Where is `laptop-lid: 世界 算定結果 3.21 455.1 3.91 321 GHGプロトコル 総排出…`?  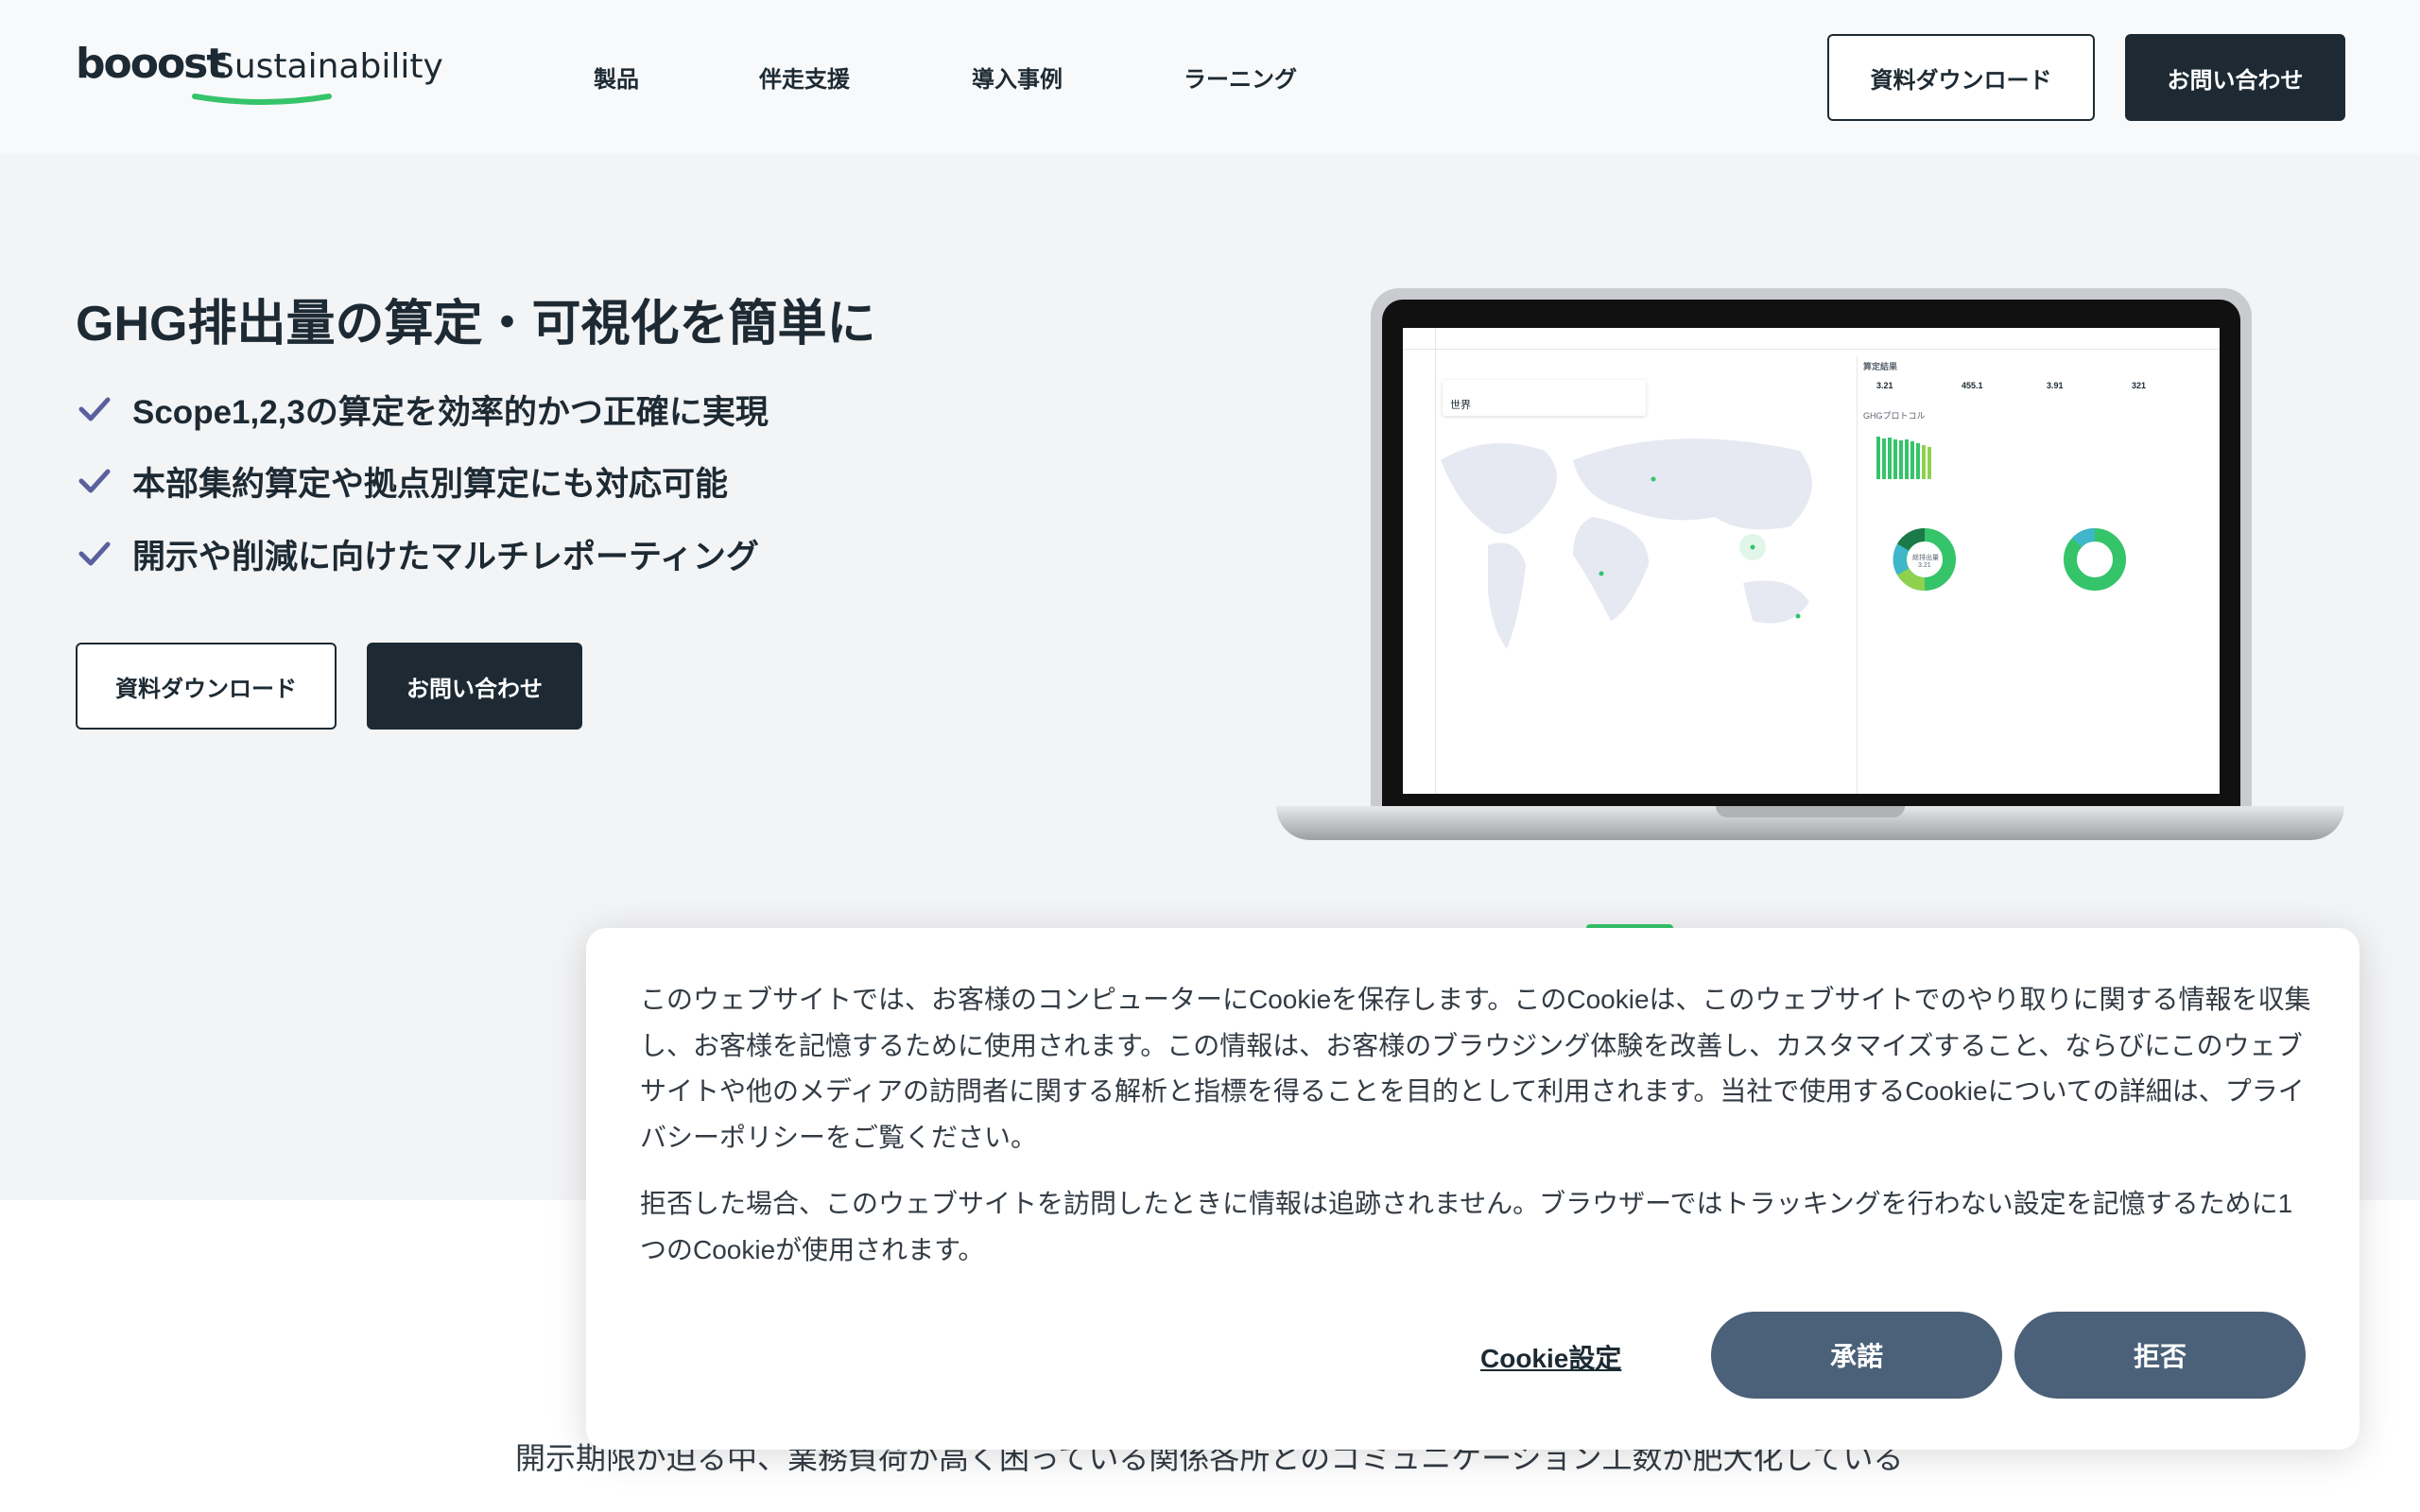
laptop-lid: 世界 算定結果 3.21 455.1 3.91 321 GHGプロトコル 総排出… is located at coordinates (1811, 550).